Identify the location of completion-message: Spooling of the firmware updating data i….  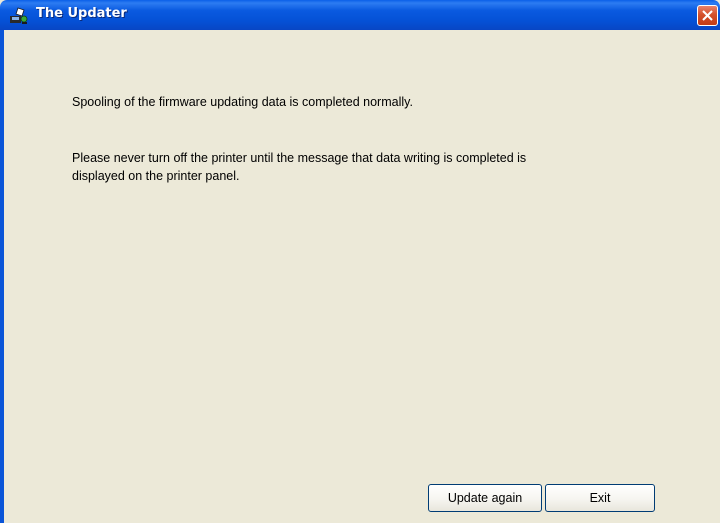
(242, 102).